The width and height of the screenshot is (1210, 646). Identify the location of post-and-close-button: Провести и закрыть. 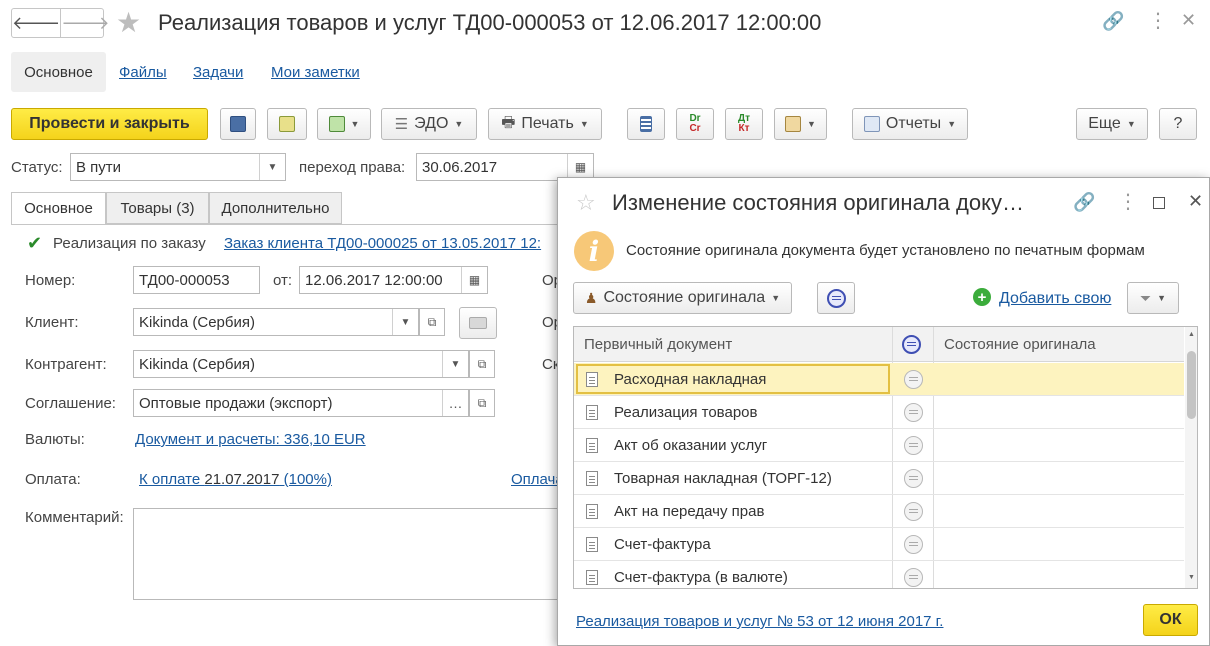
(109, 124).